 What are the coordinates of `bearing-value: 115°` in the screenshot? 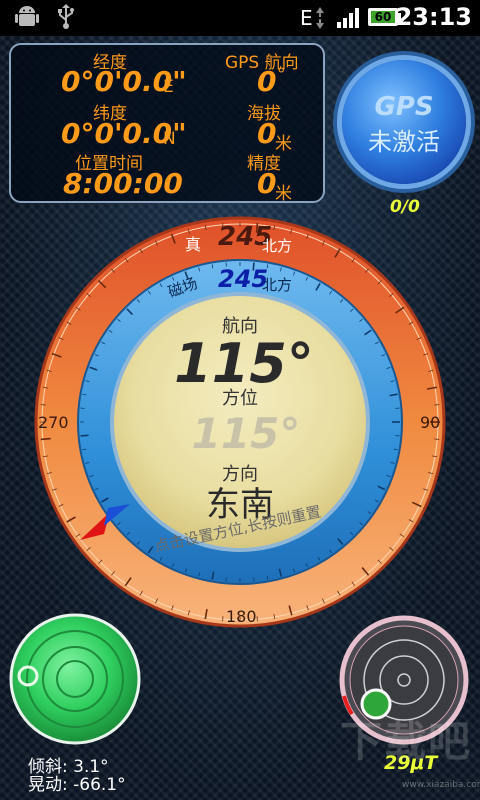 It's located at (246, 433).